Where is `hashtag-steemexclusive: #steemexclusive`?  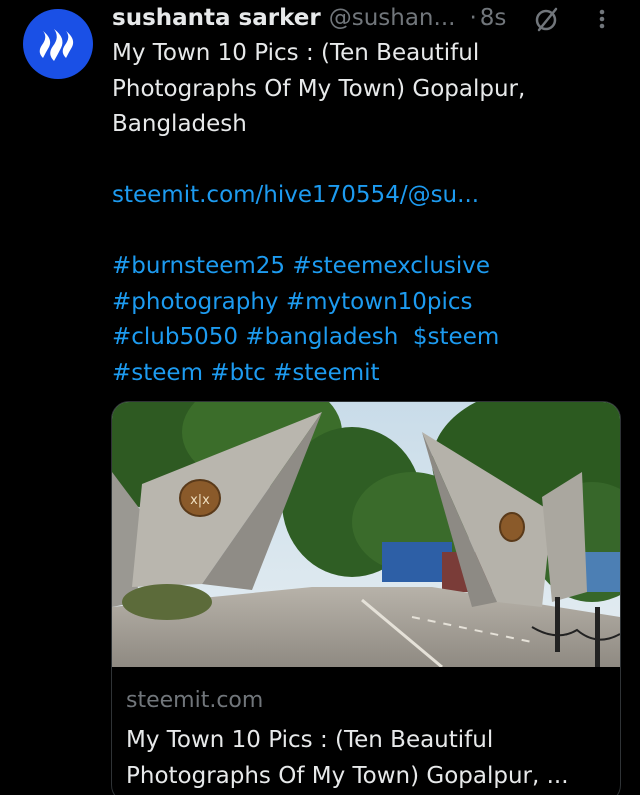
hashtag-steemexclusive: #steemexclusive is located at coordinates (391, 266).